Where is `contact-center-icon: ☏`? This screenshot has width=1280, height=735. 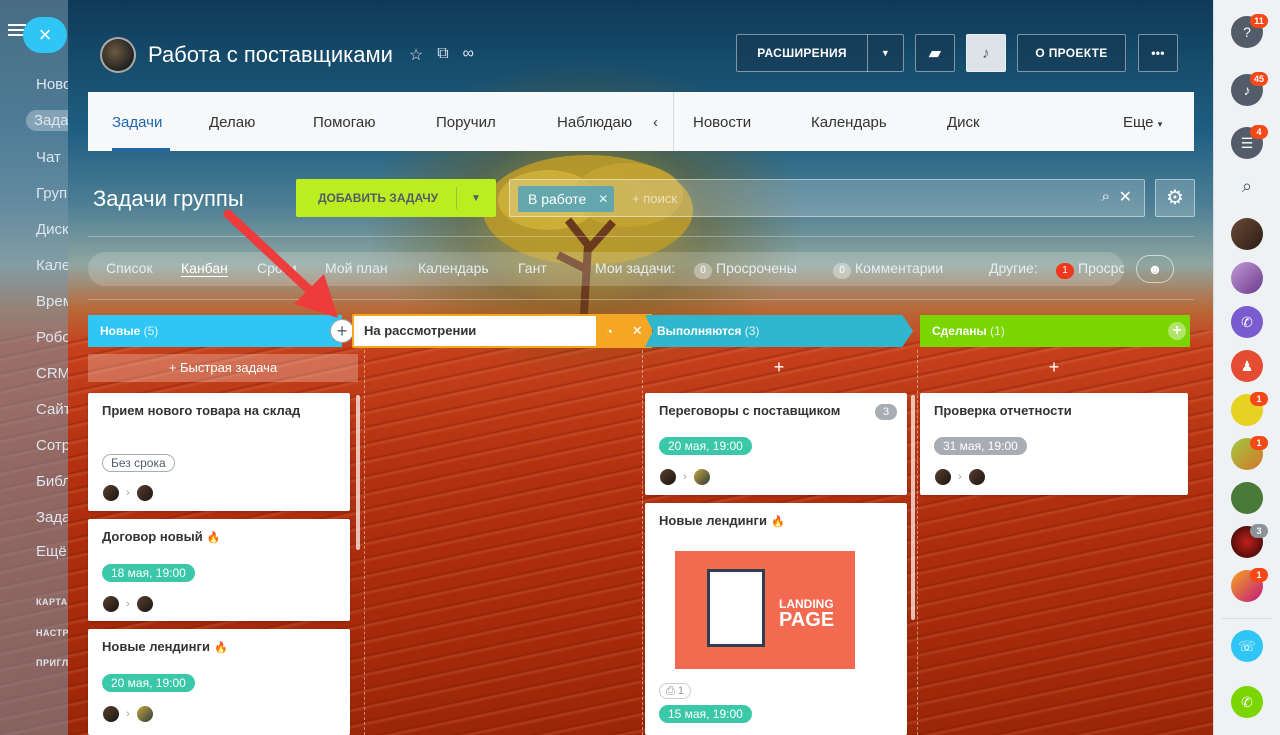 contact-center-icon: ☏ is located at coordinates (1247, 646).